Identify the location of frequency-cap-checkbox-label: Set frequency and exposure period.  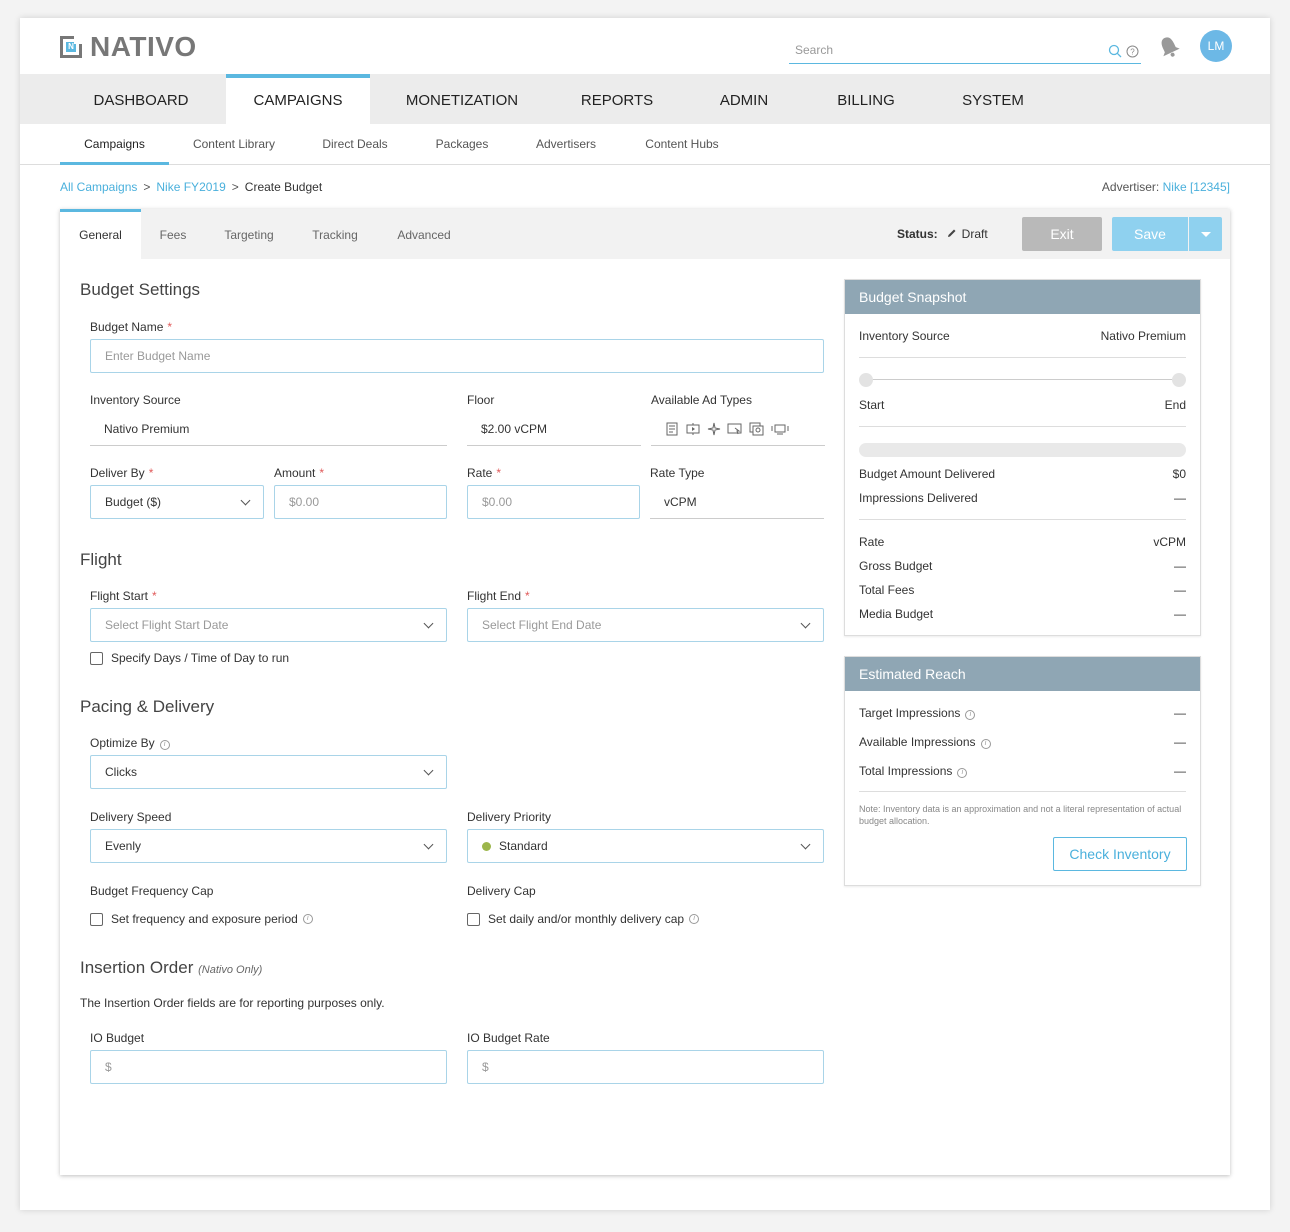
(204, 919).